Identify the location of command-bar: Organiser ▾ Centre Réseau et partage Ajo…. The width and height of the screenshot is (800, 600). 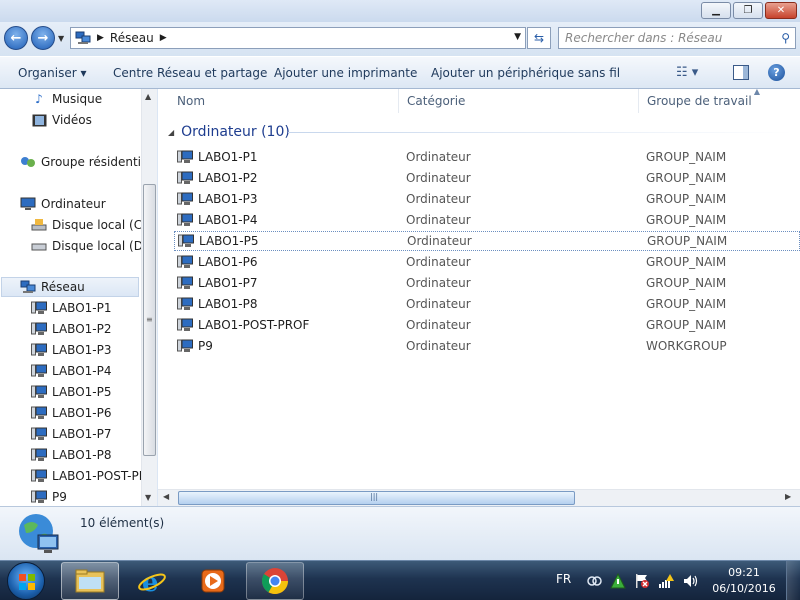
(400, 72).